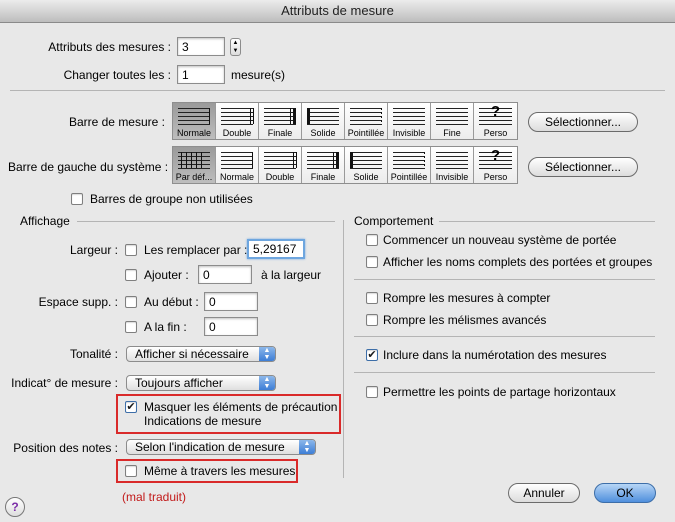  I want to click on include-numbering-label: Inclure dans la numérotation des mesures, so click(495, 355).